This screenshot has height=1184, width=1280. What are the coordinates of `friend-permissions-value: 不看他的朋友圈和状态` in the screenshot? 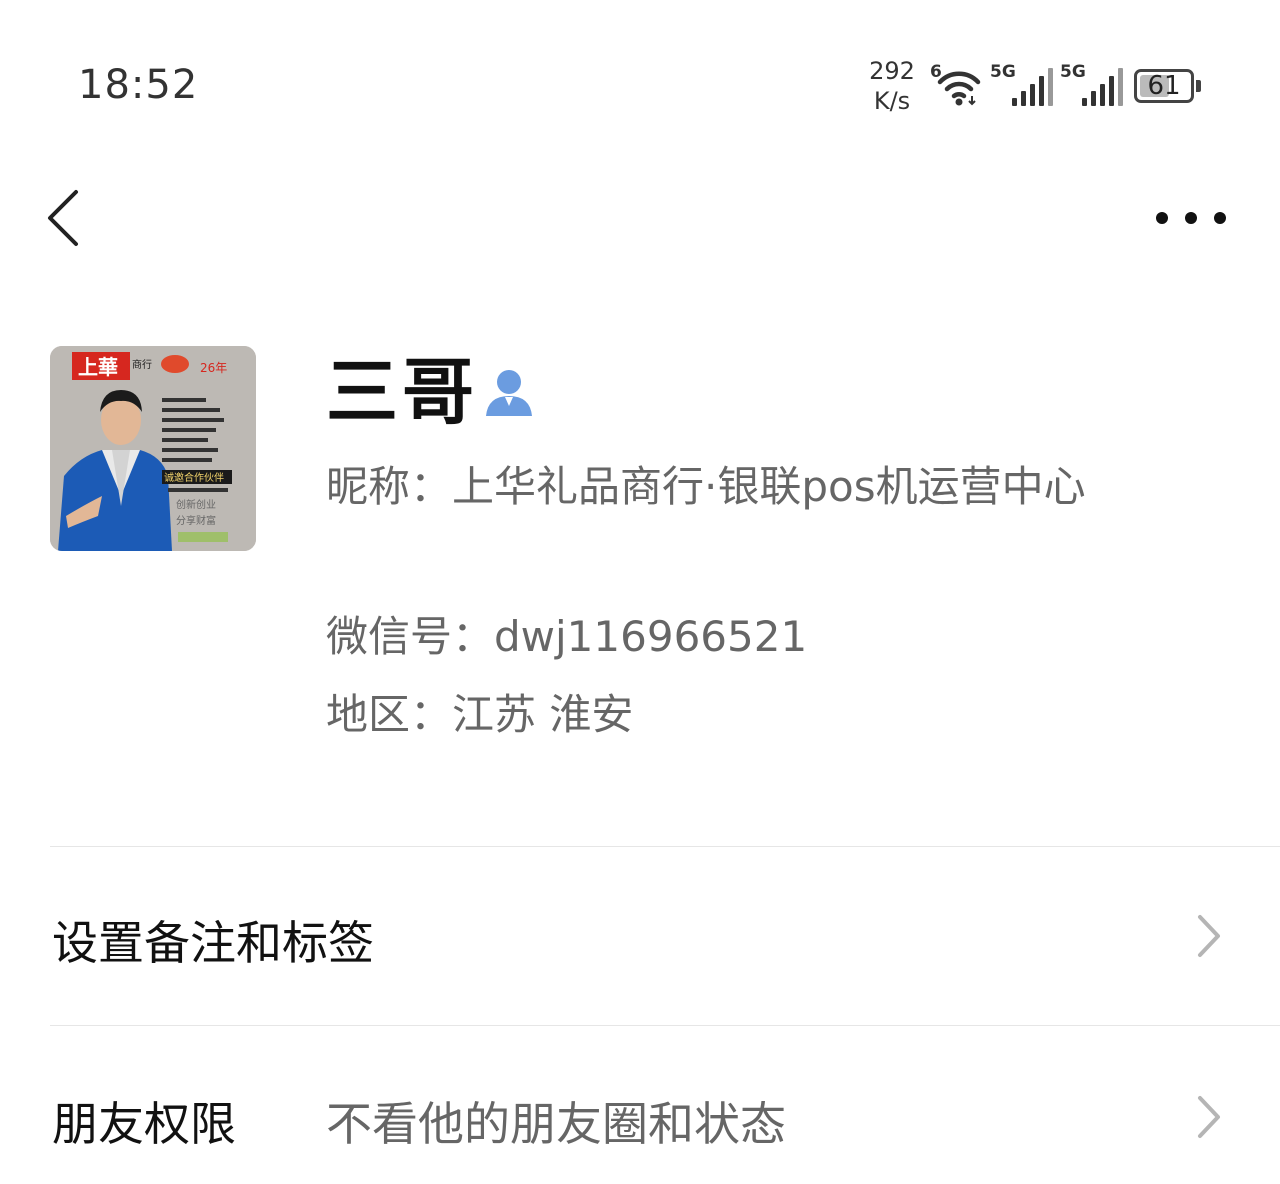 It's located at (556, 1124).